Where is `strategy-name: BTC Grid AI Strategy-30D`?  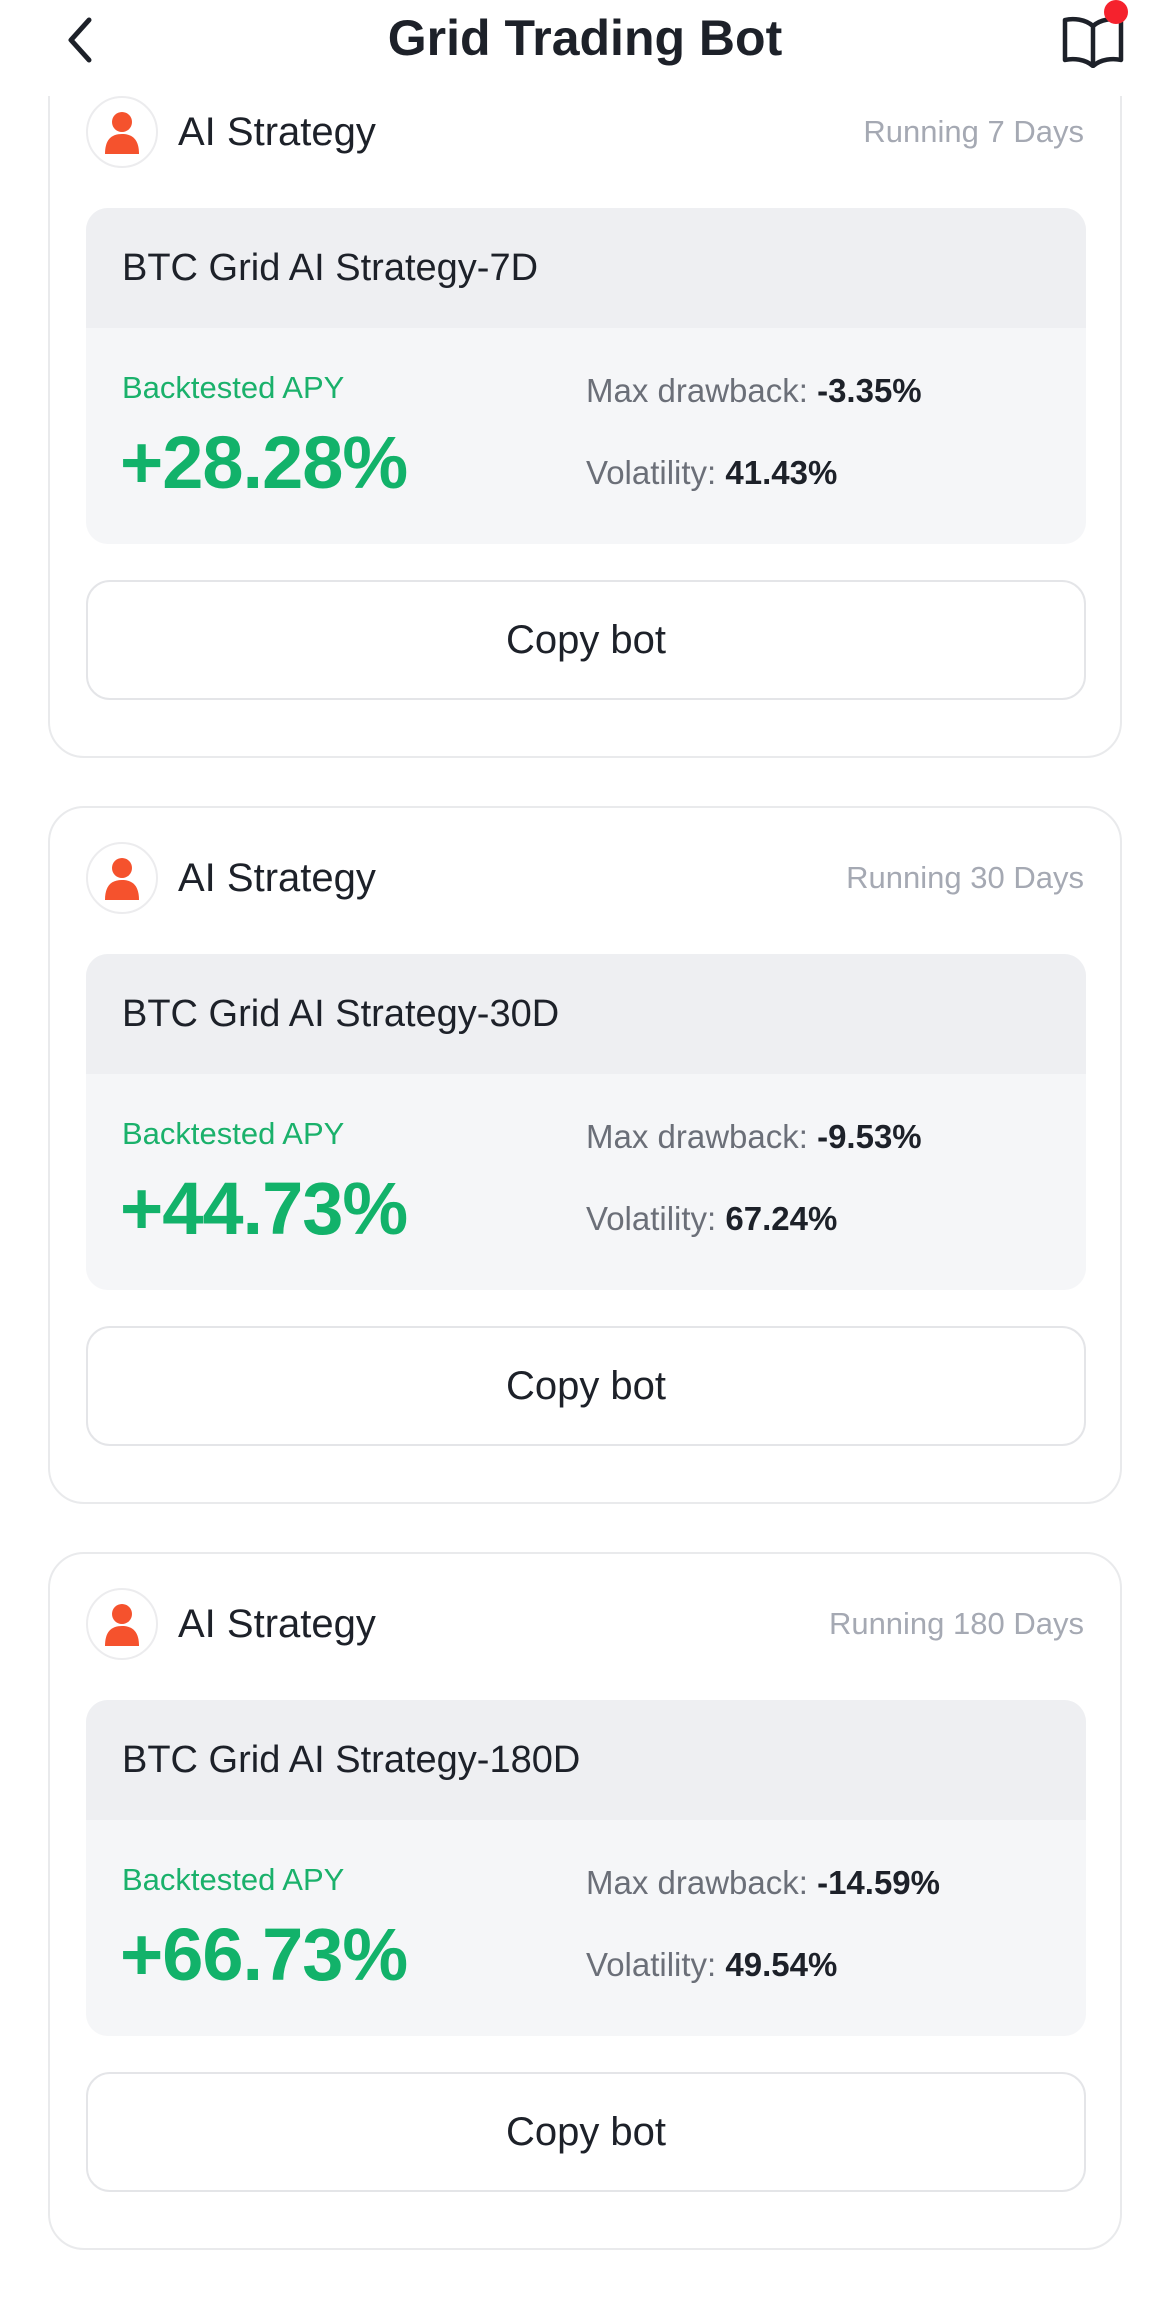 strategy-name: BTC Grid AI Strategy-30D is located at coordinates (586, 1014).